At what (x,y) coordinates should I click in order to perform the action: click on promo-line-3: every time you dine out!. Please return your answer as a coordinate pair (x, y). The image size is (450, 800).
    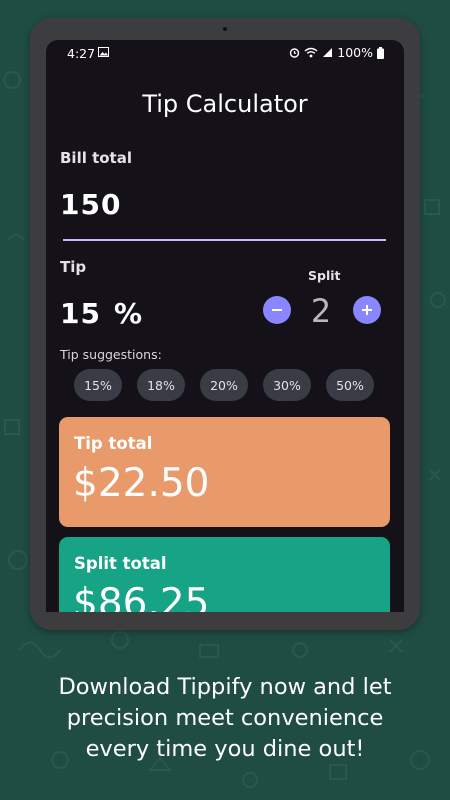
    Looking at the image, I should click on (225, 749).